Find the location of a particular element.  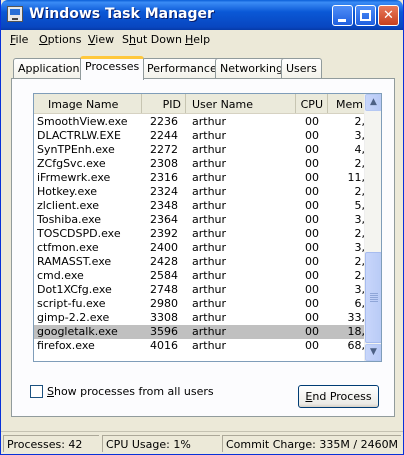

process-row: firefox.exe 4016 arthur 00 68, is located at coordinates (199, 346).